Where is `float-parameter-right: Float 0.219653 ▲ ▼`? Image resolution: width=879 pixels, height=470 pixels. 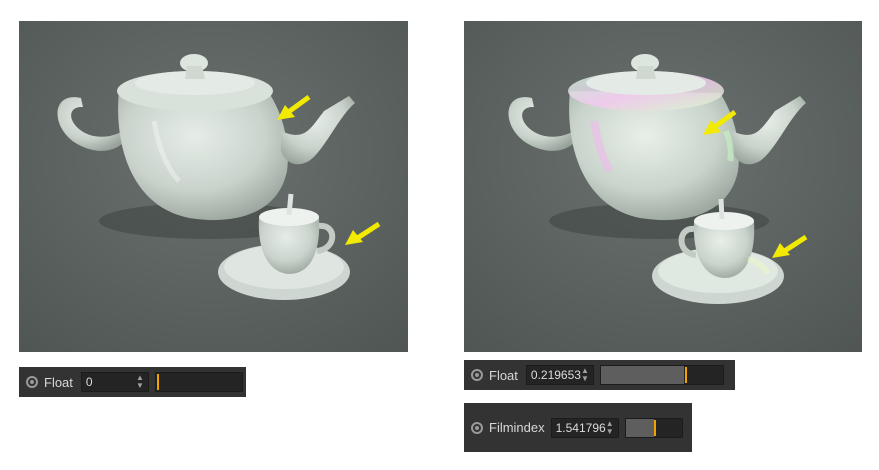
float-parameter-right: Float 0.219653 ▲ ▼ is located at coordinates (599, 375).